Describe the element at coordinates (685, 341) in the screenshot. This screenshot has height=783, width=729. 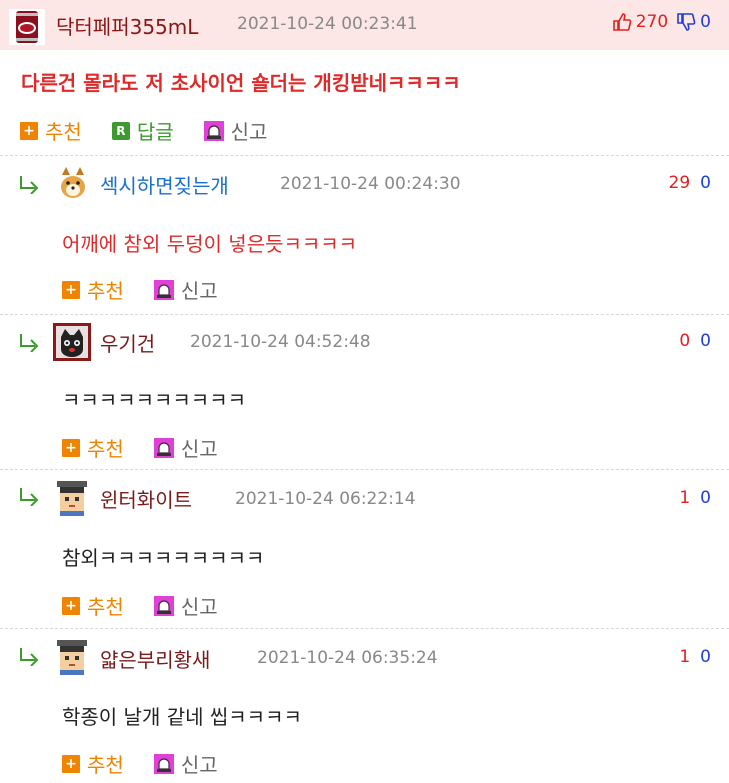
I see `comment-upvote-count: 0` at that location.